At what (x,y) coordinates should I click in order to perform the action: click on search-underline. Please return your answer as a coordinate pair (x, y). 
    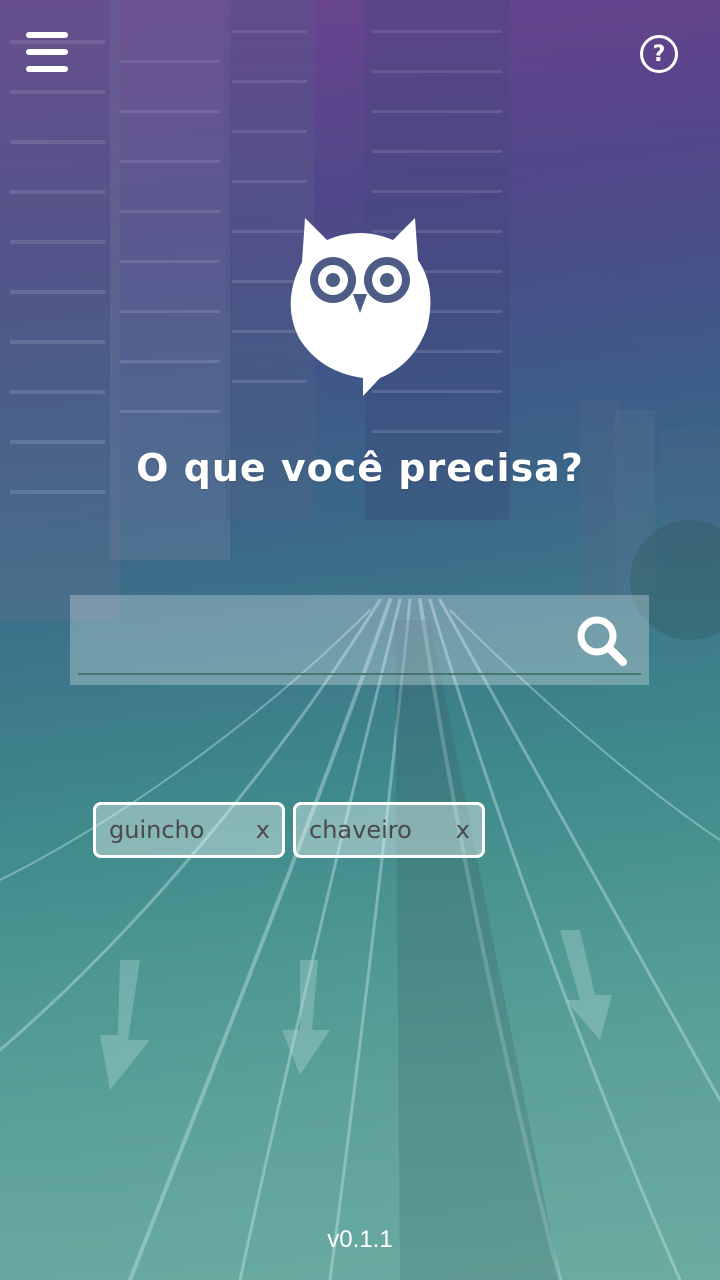
    Looking at the image, I should click on (359, 674).